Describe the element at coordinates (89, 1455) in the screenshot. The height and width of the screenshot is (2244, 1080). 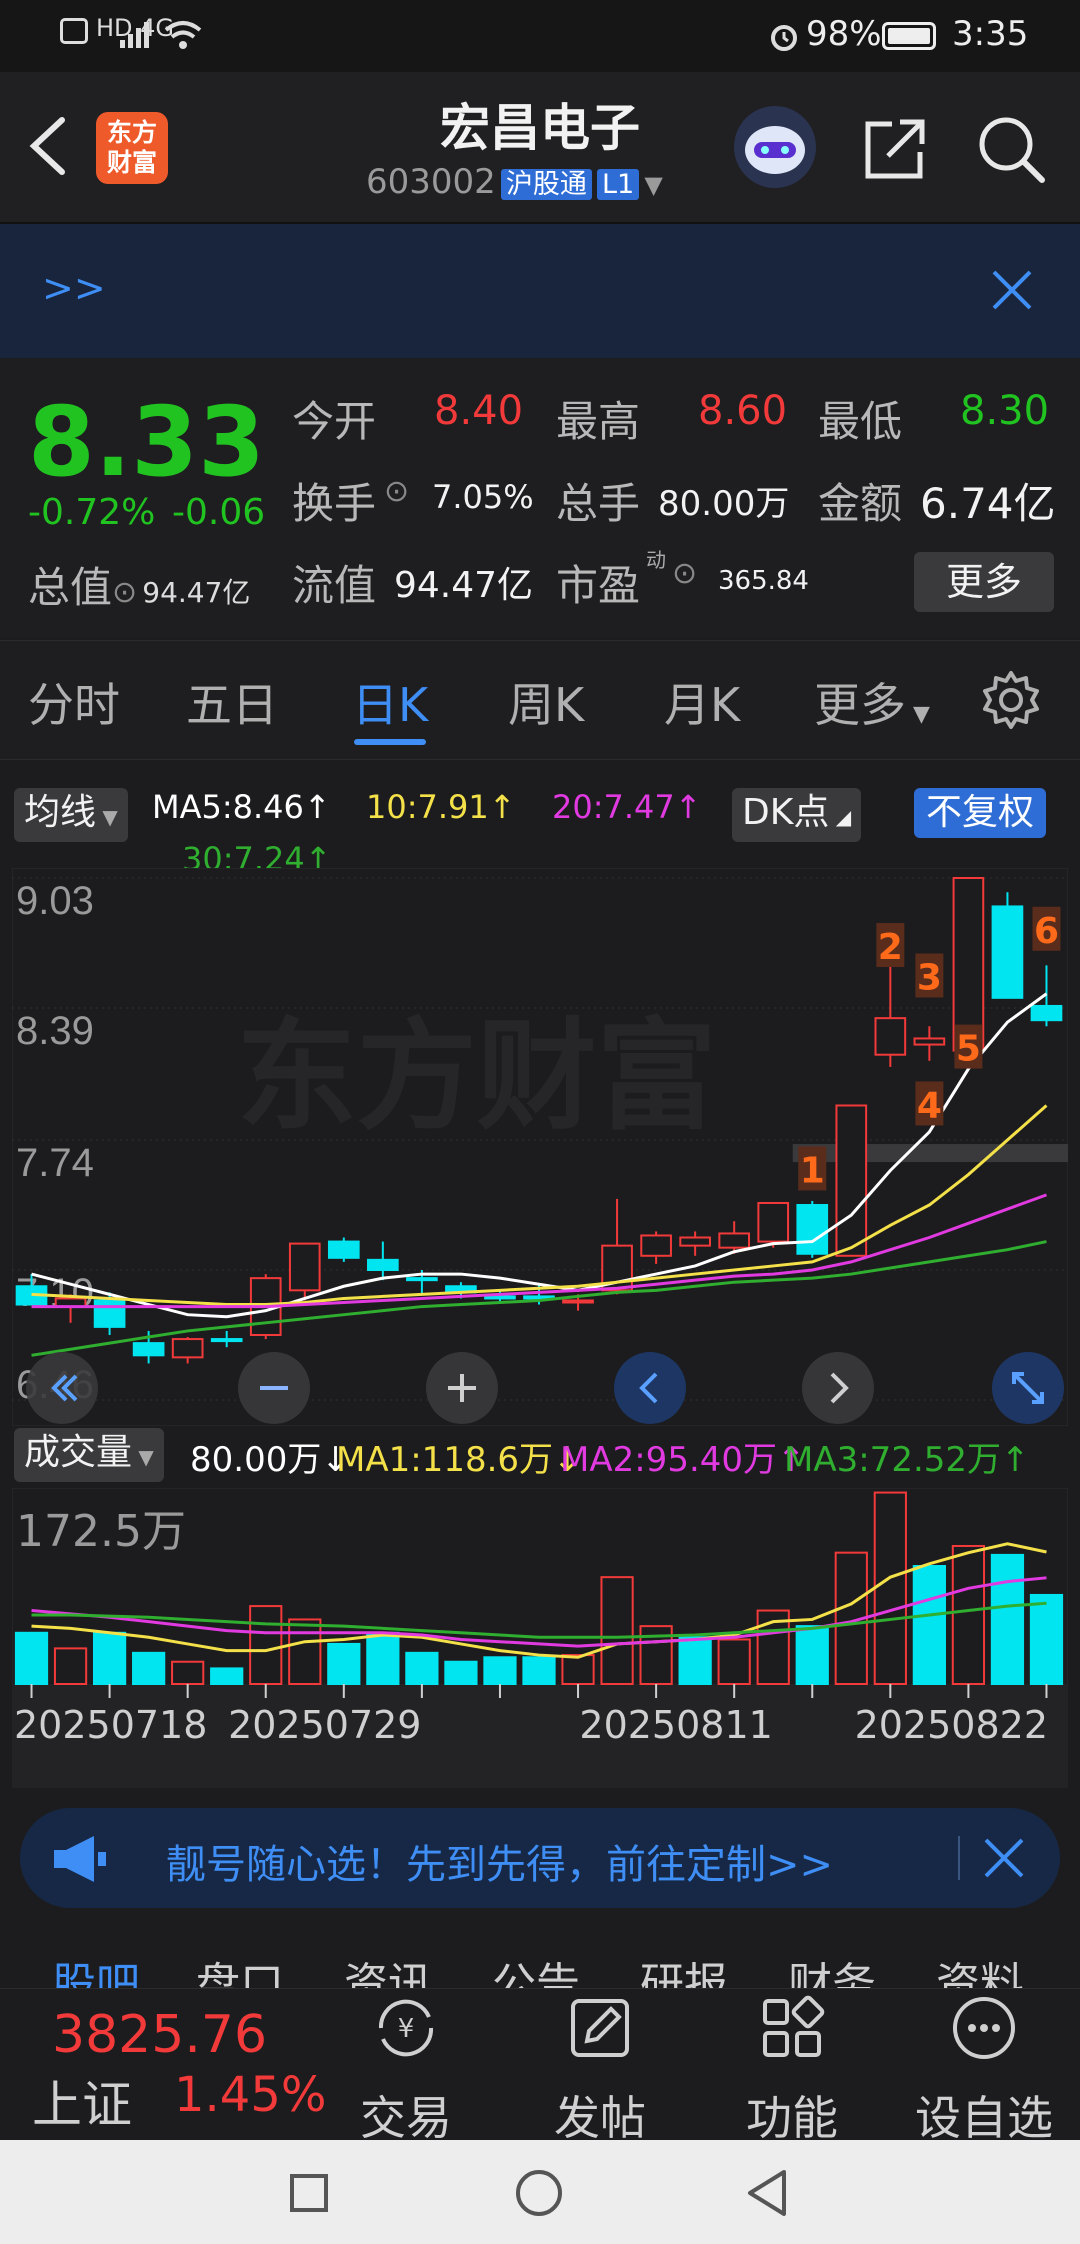
I see `volume-indicator-selector: 成交量 ▼` at that location.